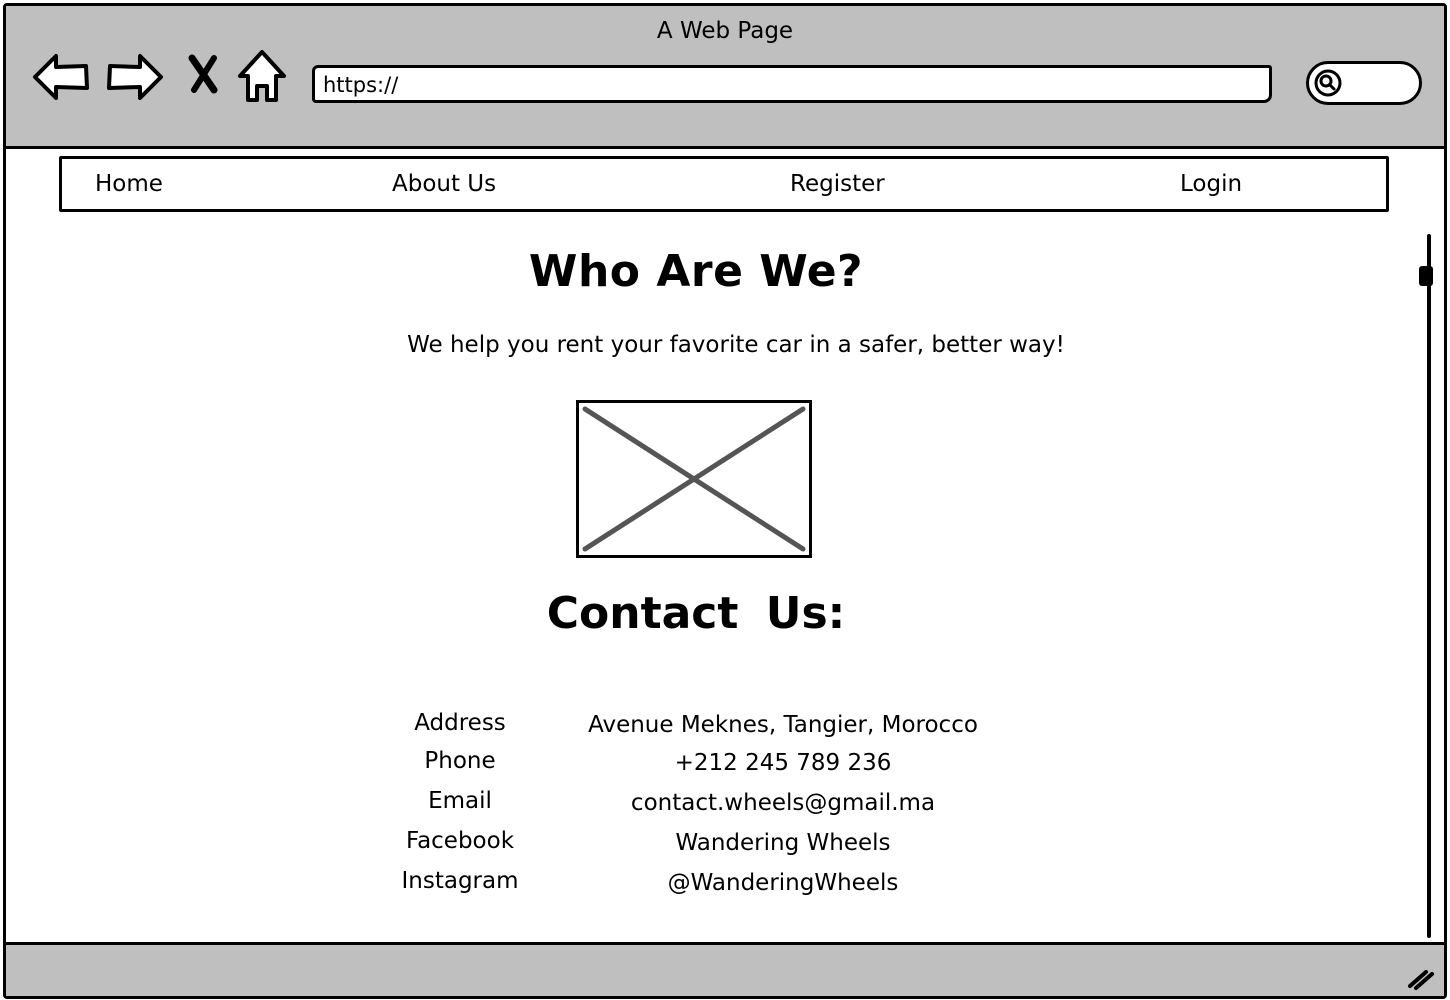  What do you see at coordinates (460, 761) in the screenshot?
I see `contact-label-phone: Phone` at bounding box center [460, 761].